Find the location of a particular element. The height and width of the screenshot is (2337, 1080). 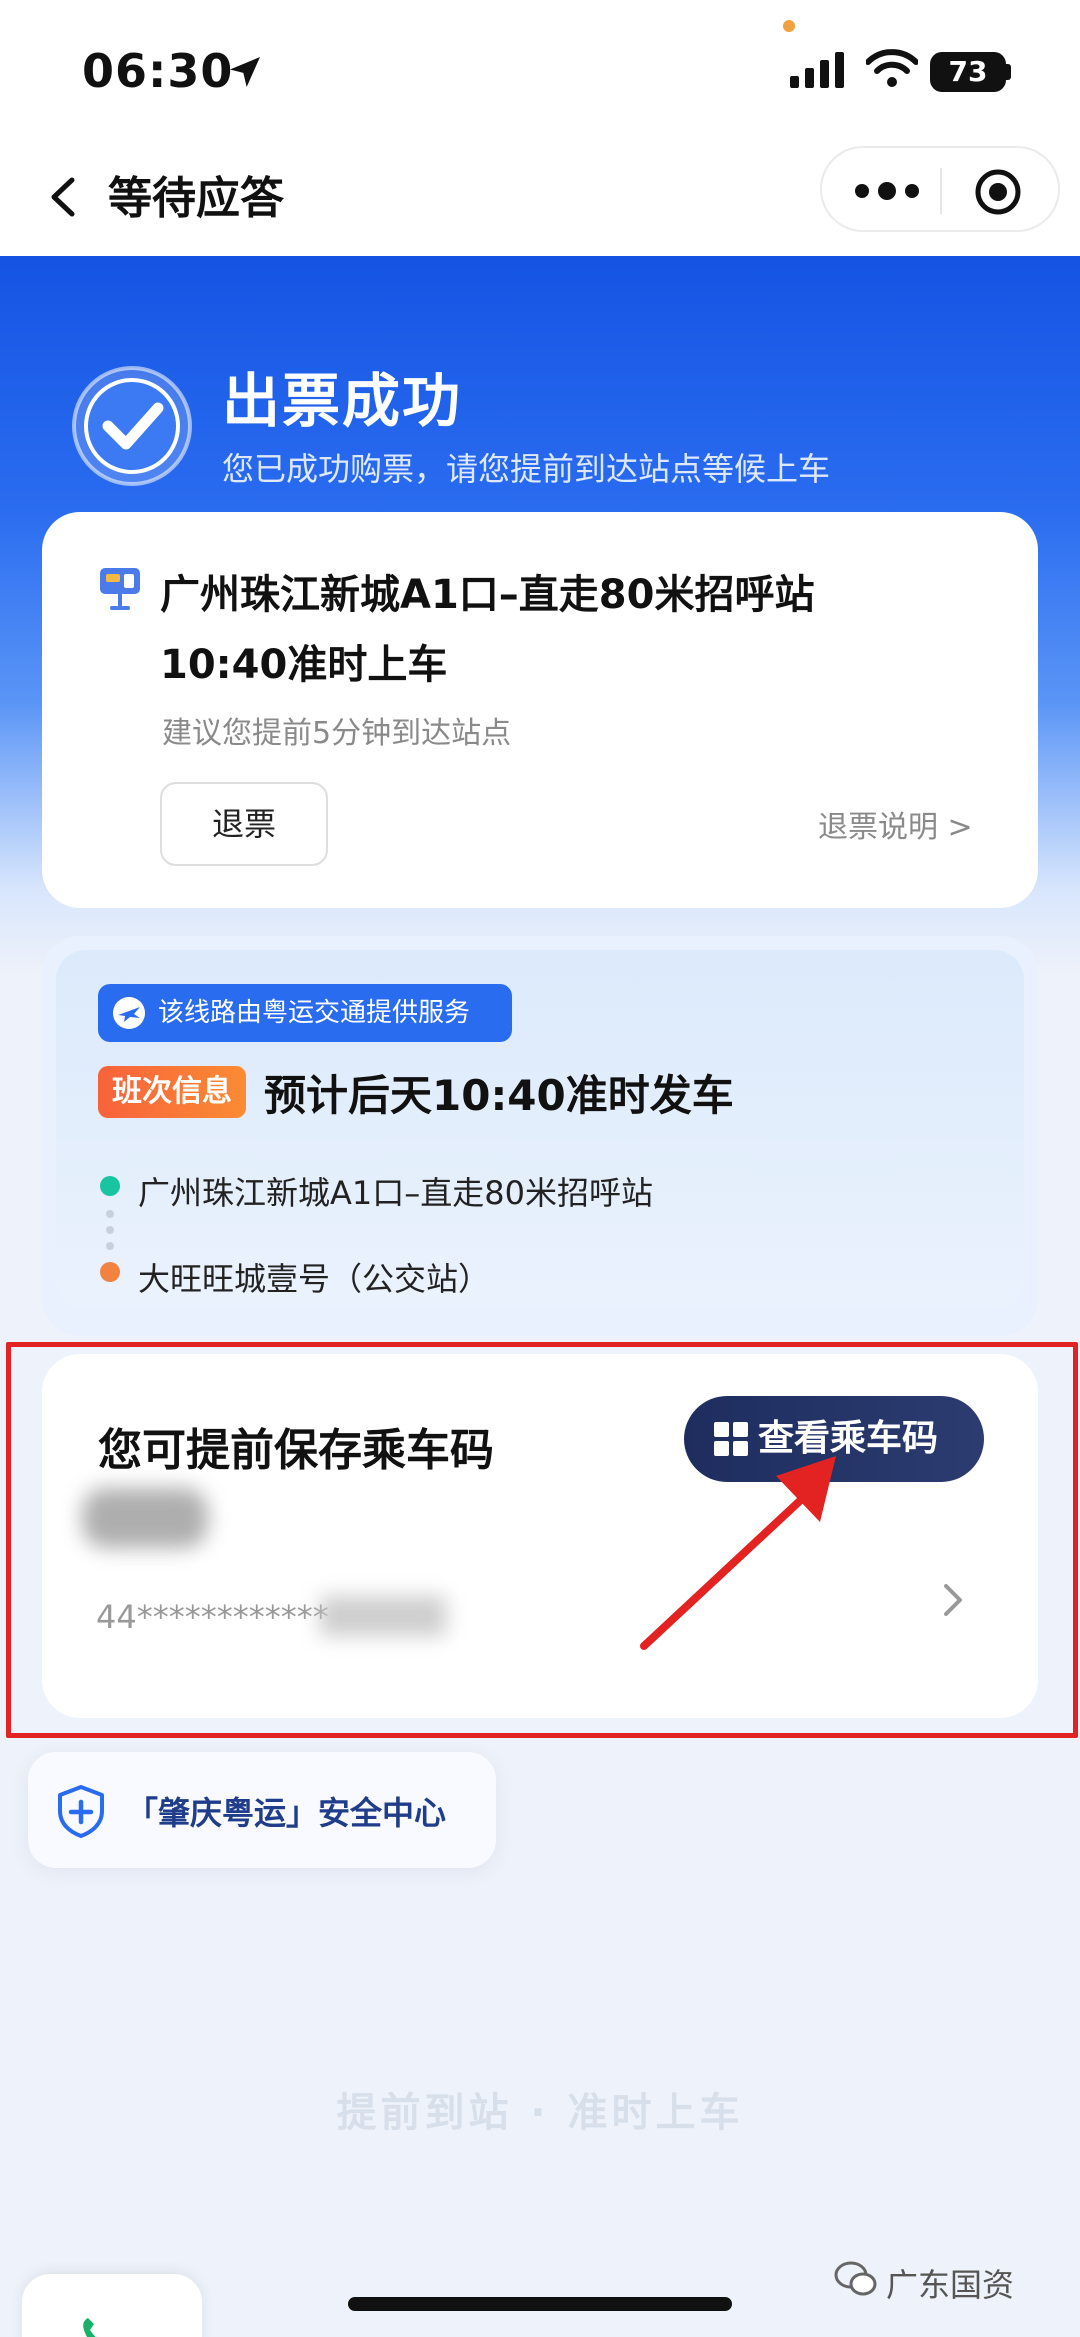

wechat-icon is located at coordinates (855, 2278).